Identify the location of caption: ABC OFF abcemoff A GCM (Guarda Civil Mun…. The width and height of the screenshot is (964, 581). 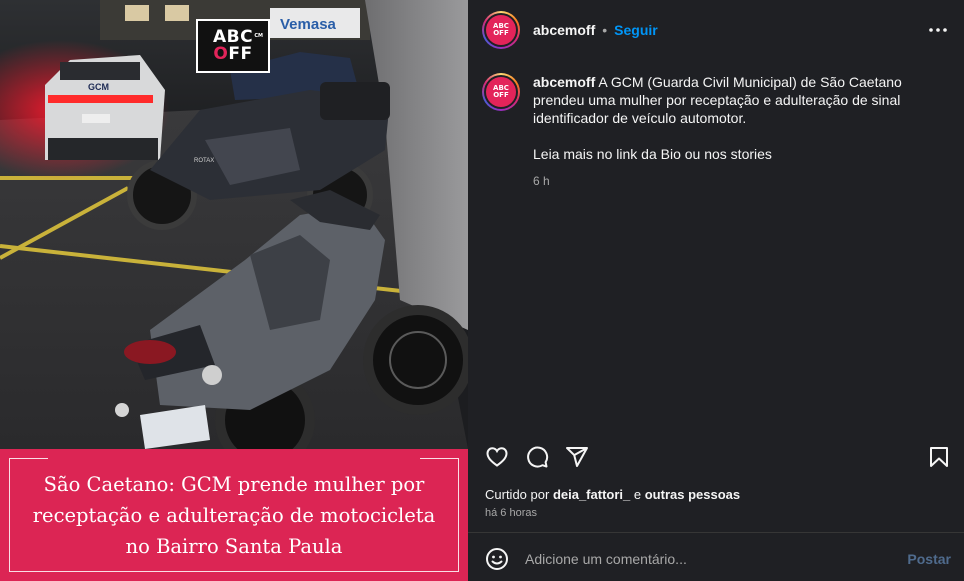
(712, 131).